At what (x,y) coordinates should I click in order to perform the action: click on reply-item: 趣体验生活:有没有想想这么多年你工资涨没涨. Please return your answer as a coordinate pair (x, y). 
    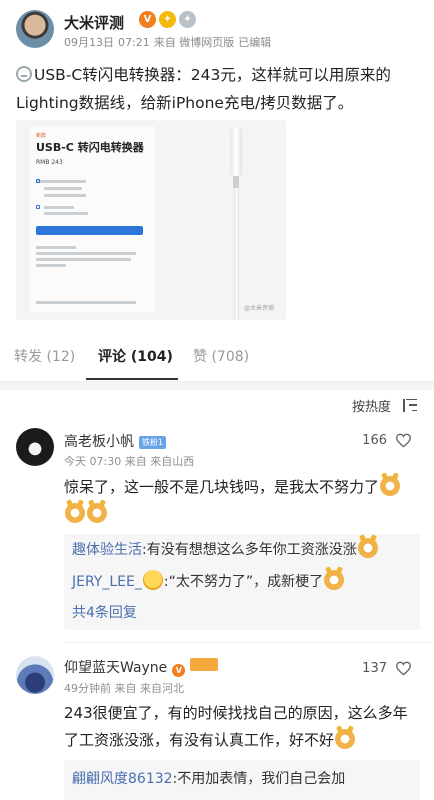
    Looking at the image, I should click on (225, 549).